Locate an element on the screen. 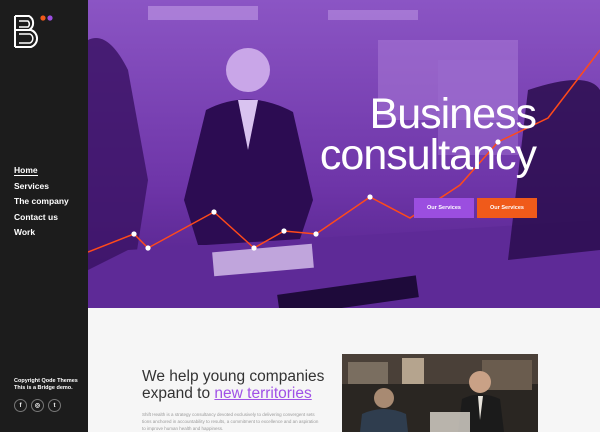  twitter-icon: t is located at coordinates (54, 405).